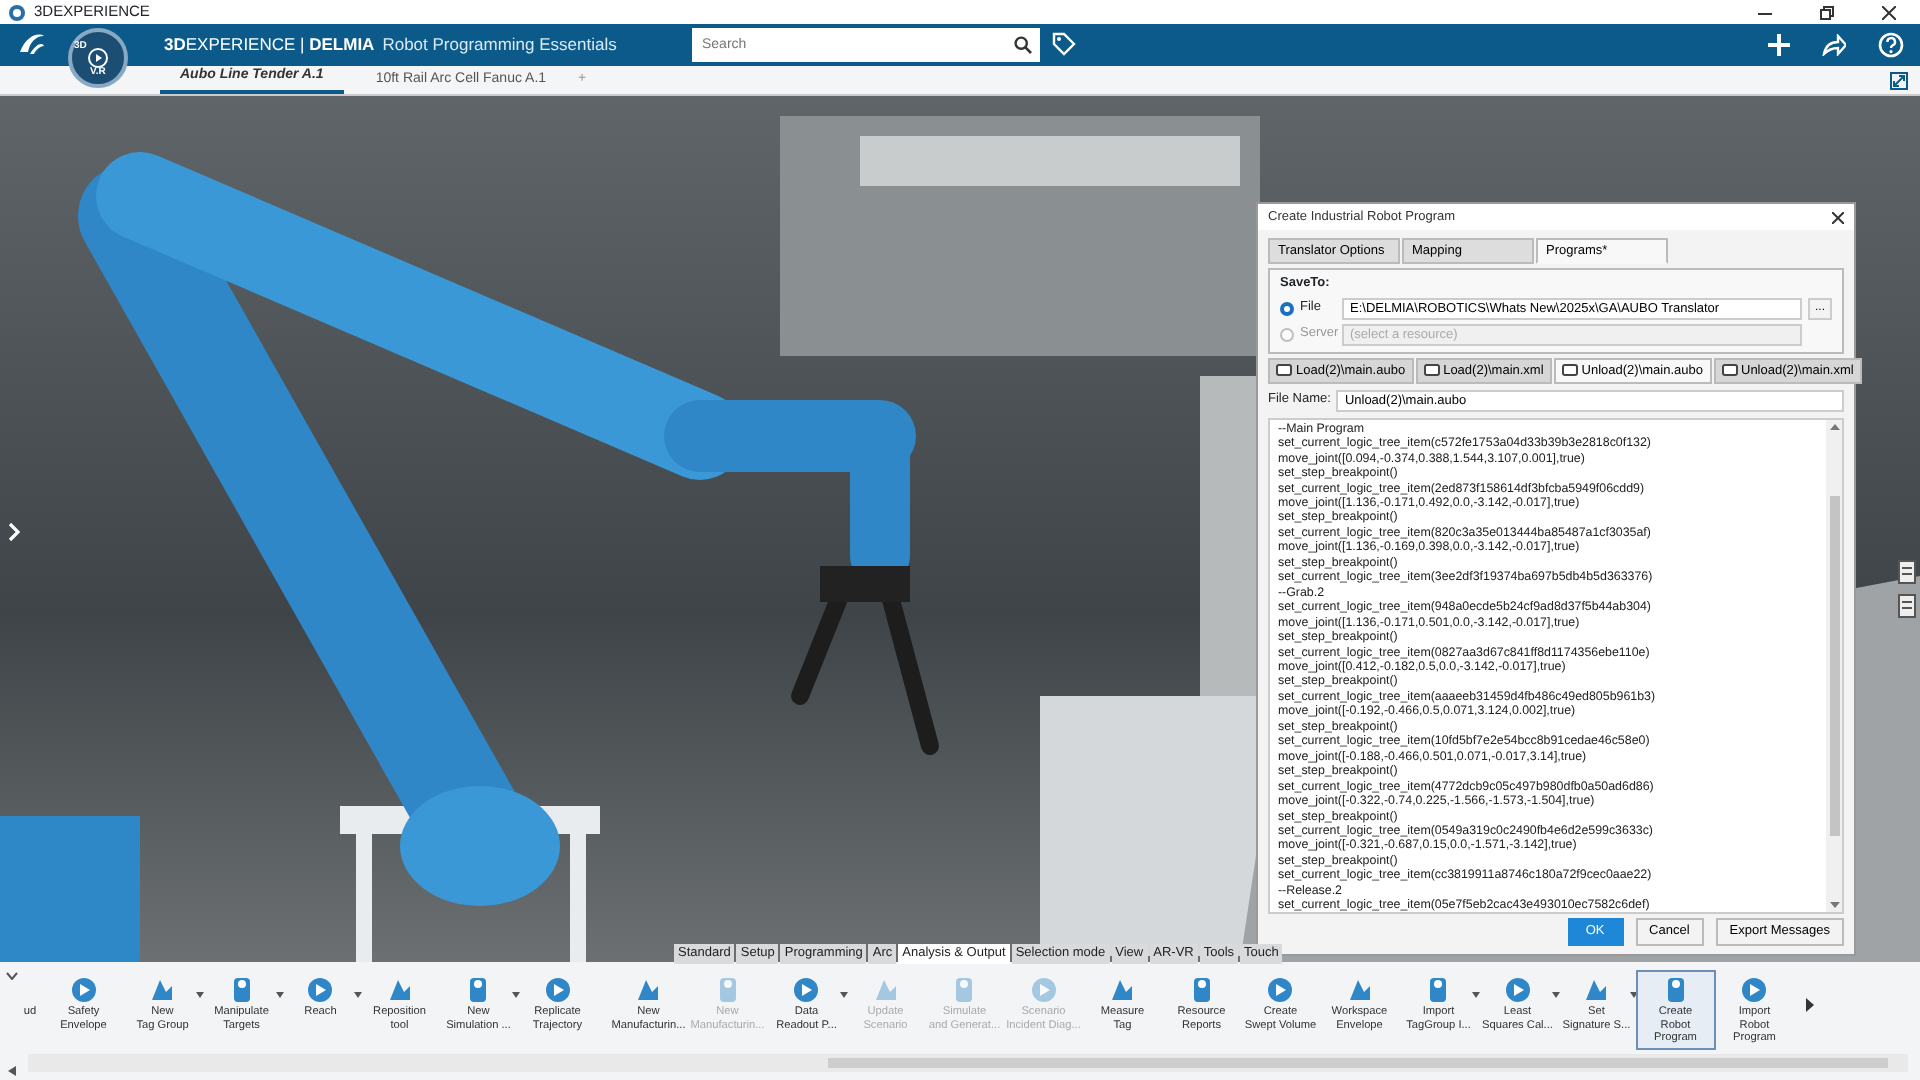 The image size is (1920, 1080). What do you see at coordinates (1834, 665) in the screenshot?
I see `scrollbar` at bounding box center [1834, 665].